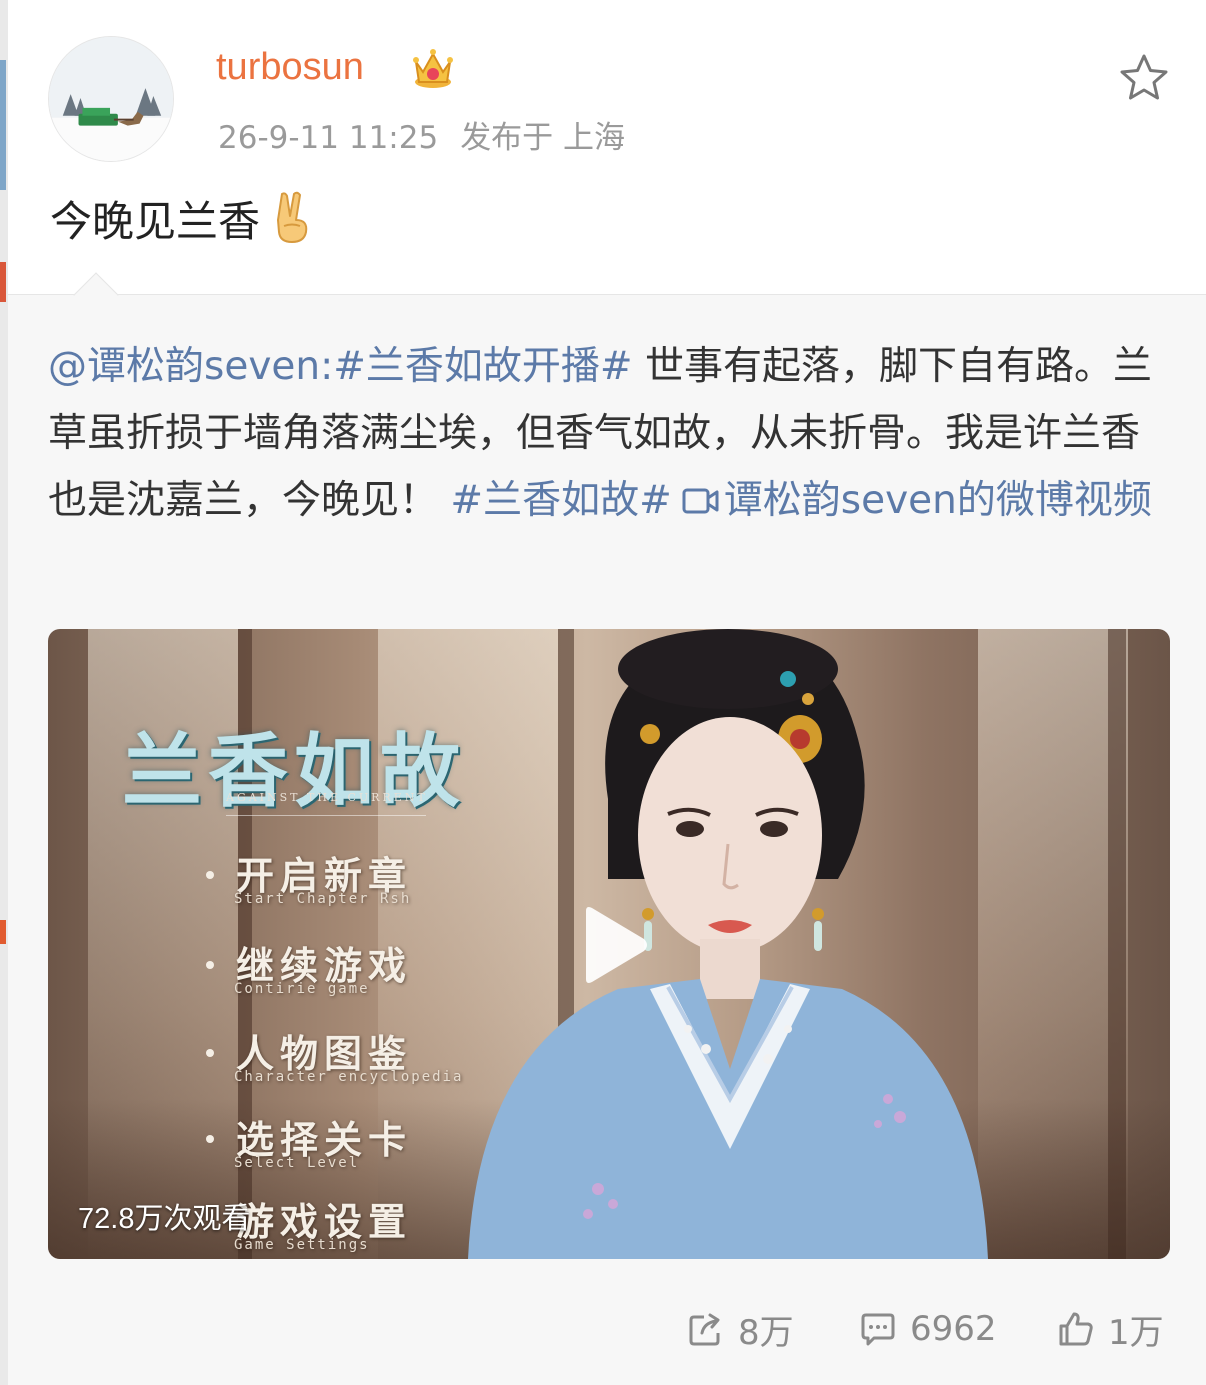 The width and height of the screenshot is (1206, 1385). Describe the element at coordinates (1144, 78) in the screenshot. I see `star-icon` at that location.